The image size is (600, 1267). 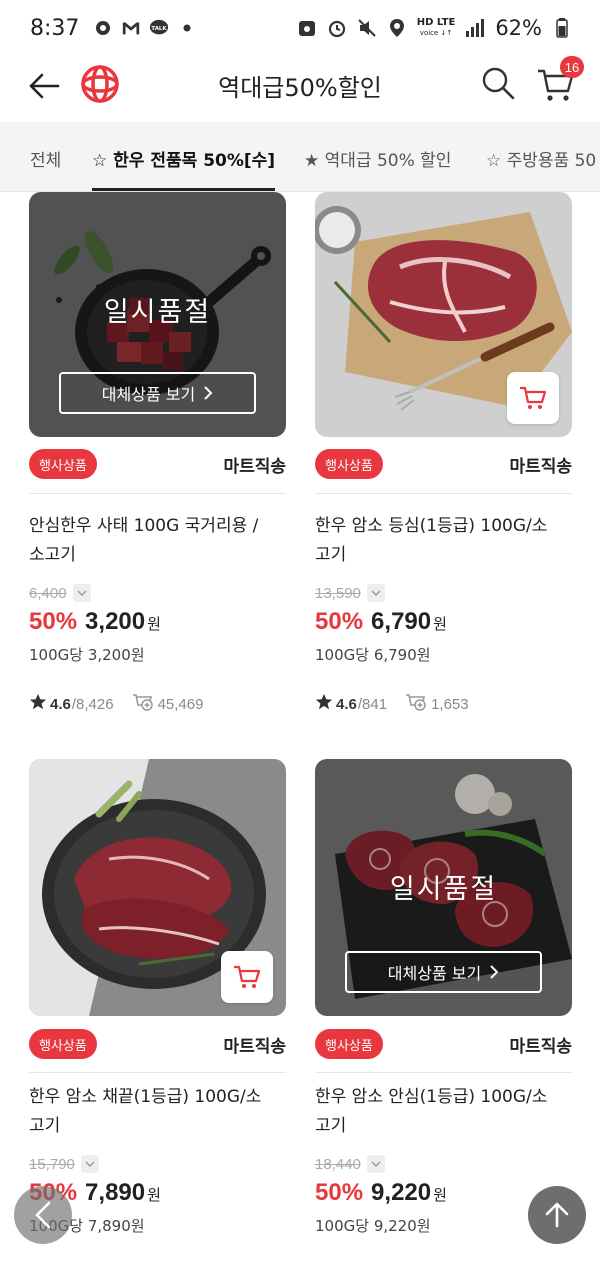 I want to click on original-price: 18,440, so click(x=338, y=1164).